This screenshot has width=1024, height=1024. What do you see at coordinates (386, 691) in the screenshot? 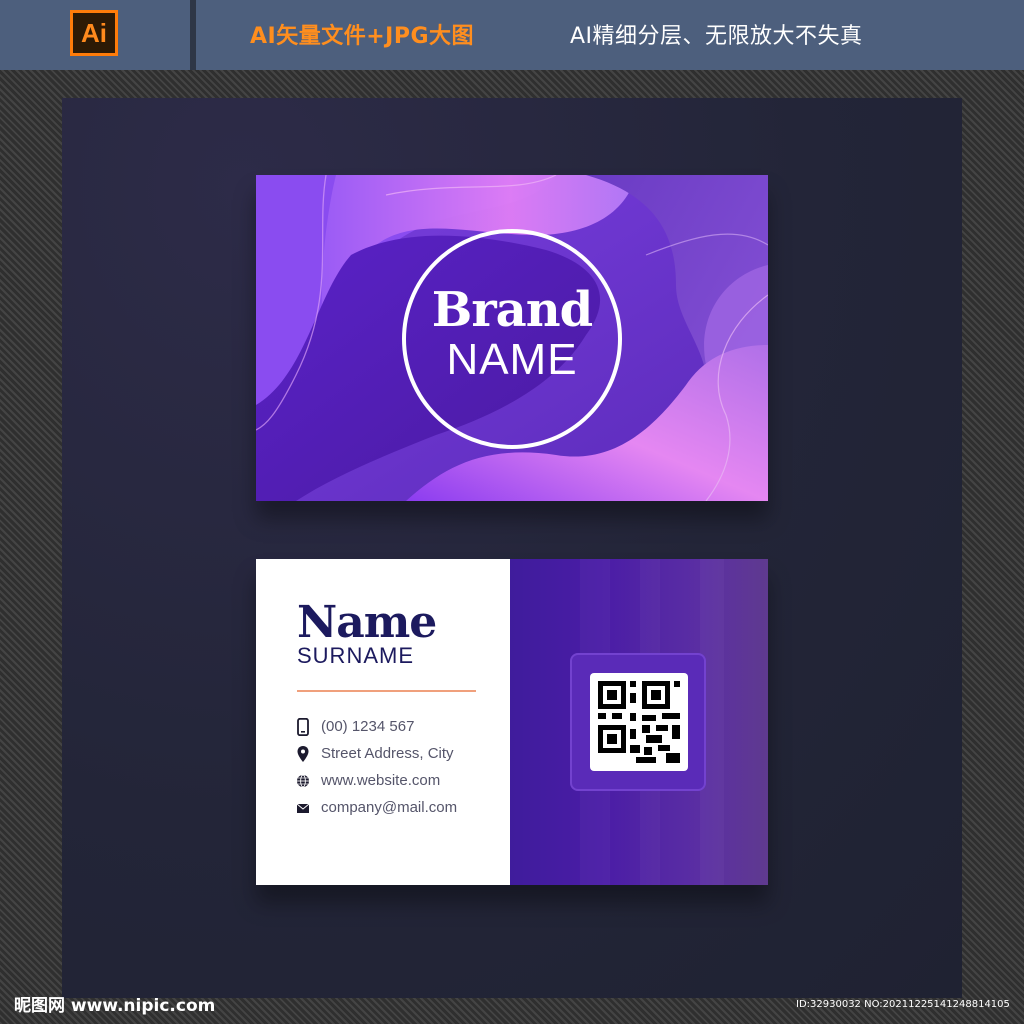
I see `name-divider` at bounding box center [386, 691].